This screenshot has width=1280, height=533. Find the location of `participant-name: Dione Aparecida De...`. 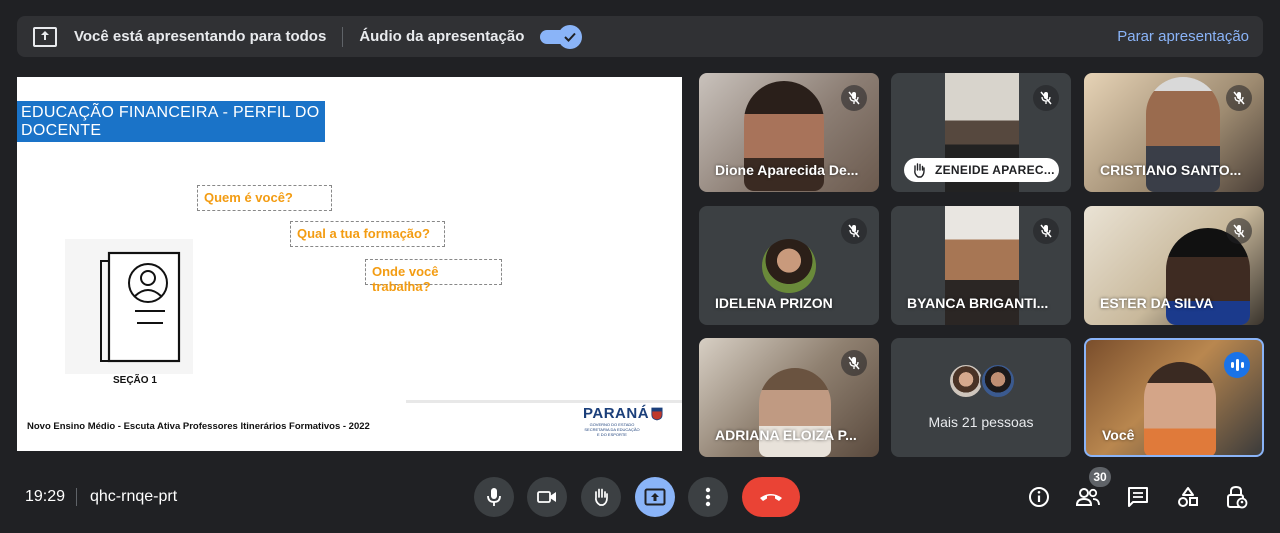

participant-name: Dione Aparecida De... is located at coordinates (787, 170).